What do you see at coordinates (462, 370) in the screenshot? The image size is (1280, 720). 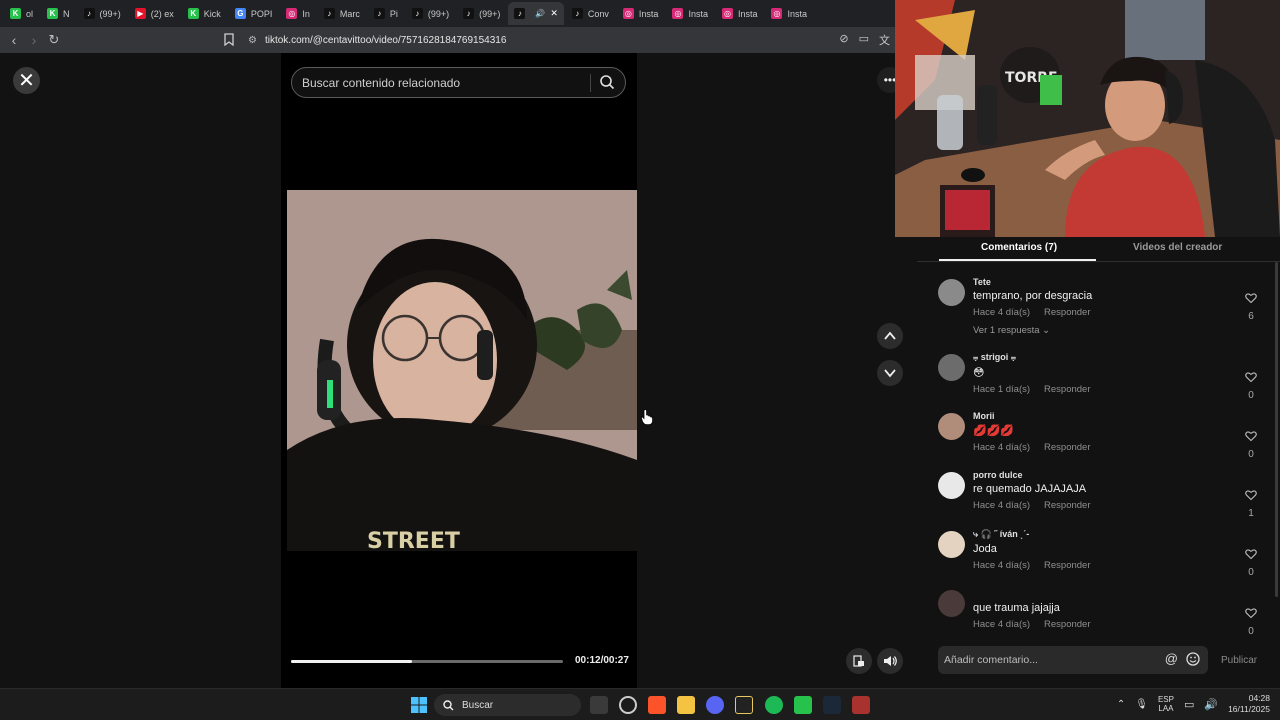 I see `video-frame: STREET` at bounding box center [462, 370].